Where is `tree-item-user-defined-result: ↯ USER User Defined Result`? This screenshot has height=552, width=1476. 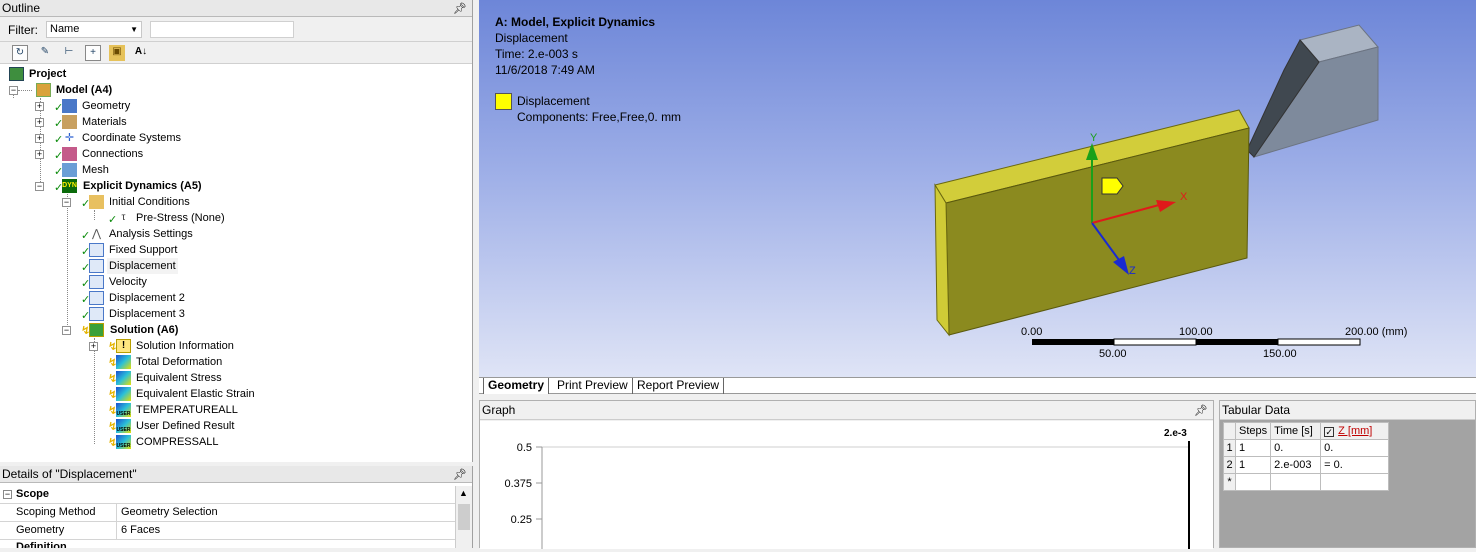 tree-item-user-defined-result: ↯ USER User Defined Result is located at coordinates (150, 426).